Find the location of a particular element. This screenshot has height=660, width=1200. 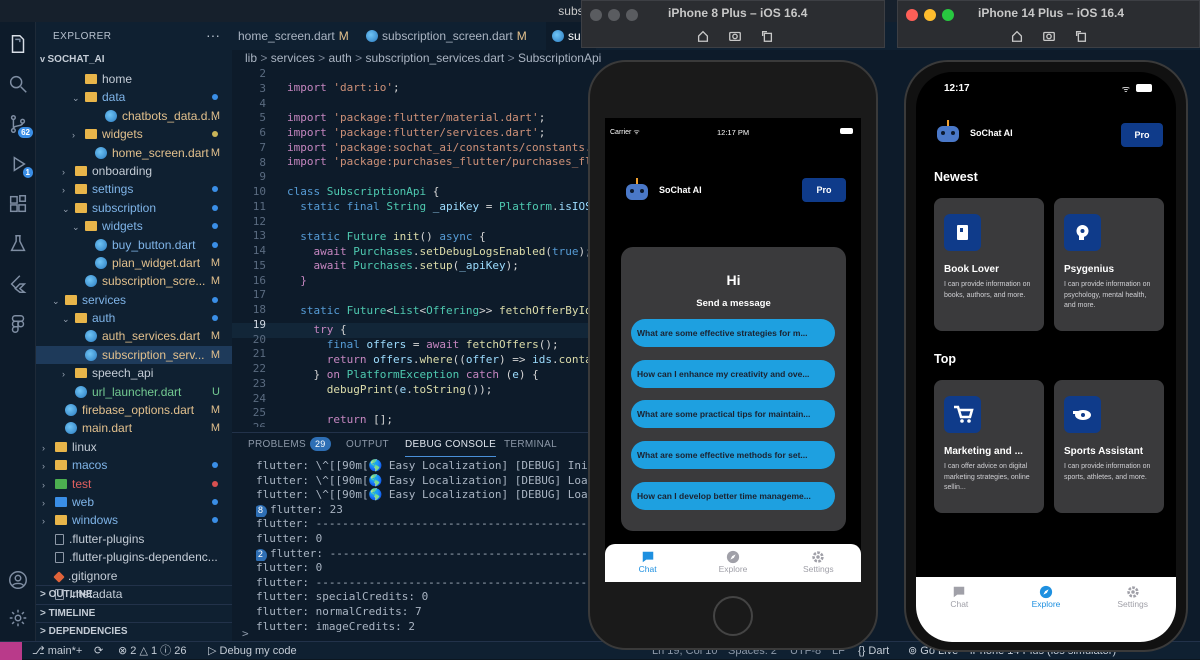

tree-item: › windows is located at coordinates (134, 520).